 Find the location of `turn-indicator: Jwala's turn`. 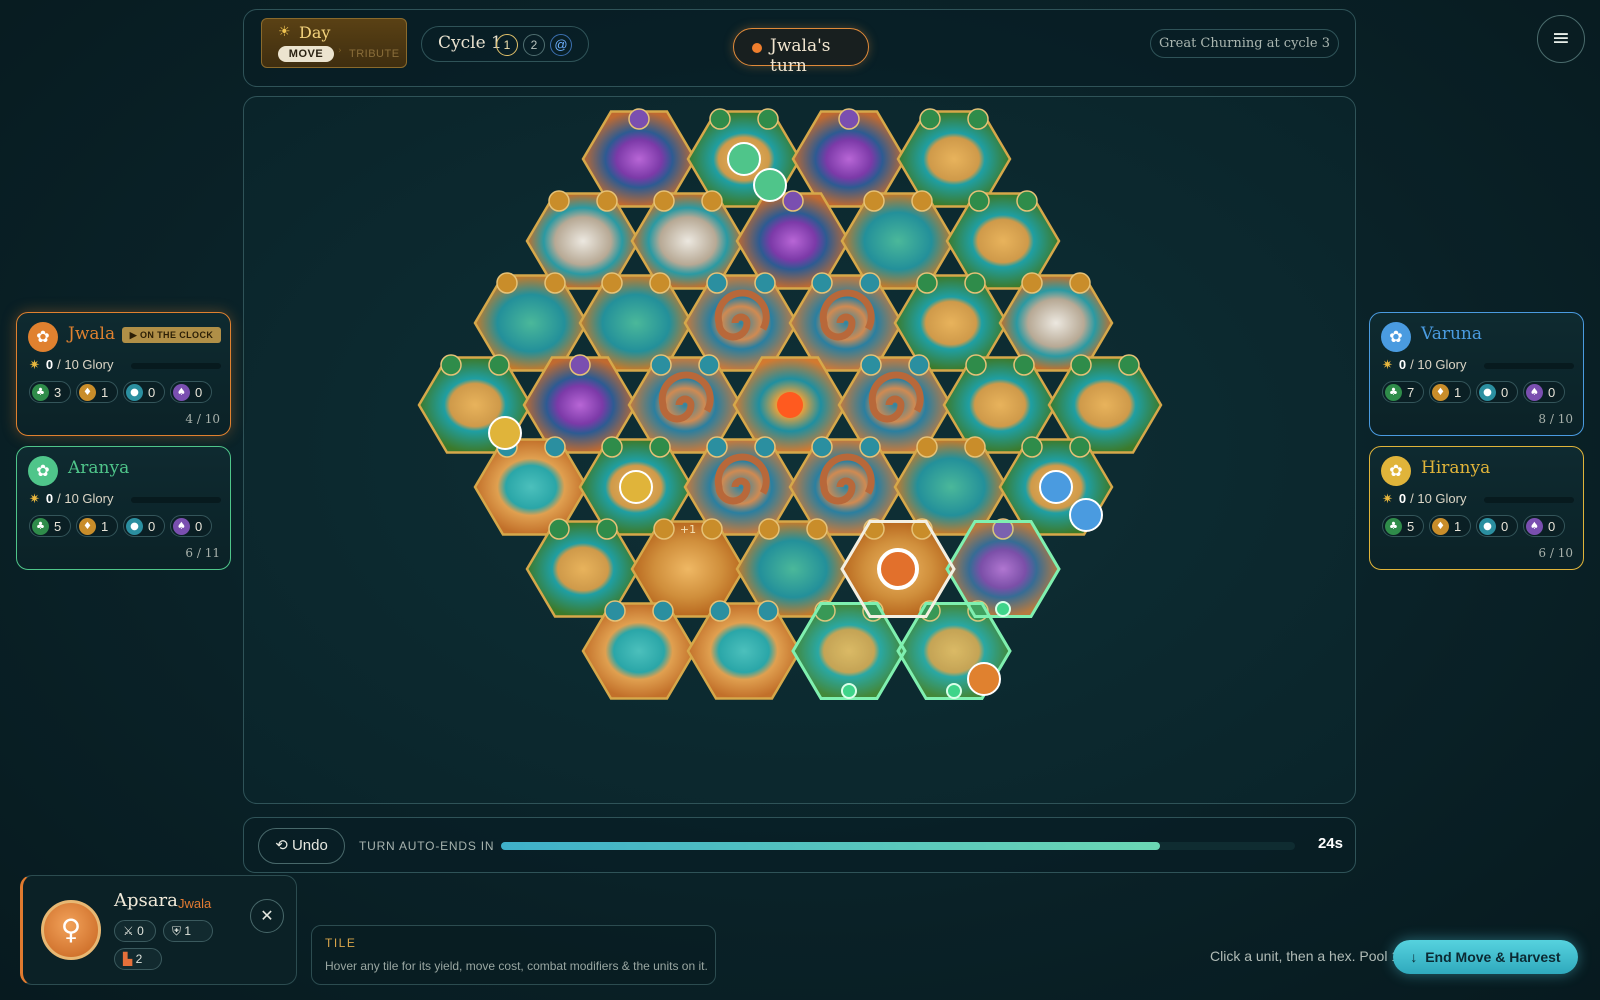

turn-indicator: Jwala's turn is located at coordinates (801, 52).